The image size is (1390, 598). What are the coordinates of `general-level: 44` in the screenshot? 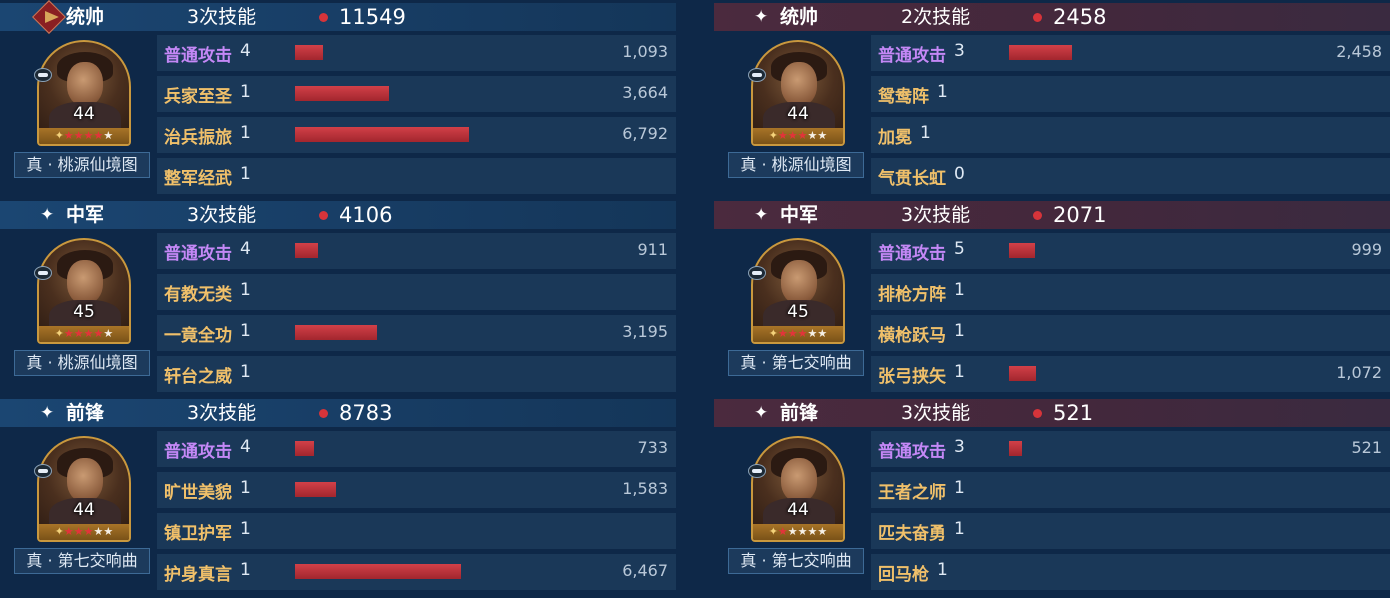 It's located at (84, 510).